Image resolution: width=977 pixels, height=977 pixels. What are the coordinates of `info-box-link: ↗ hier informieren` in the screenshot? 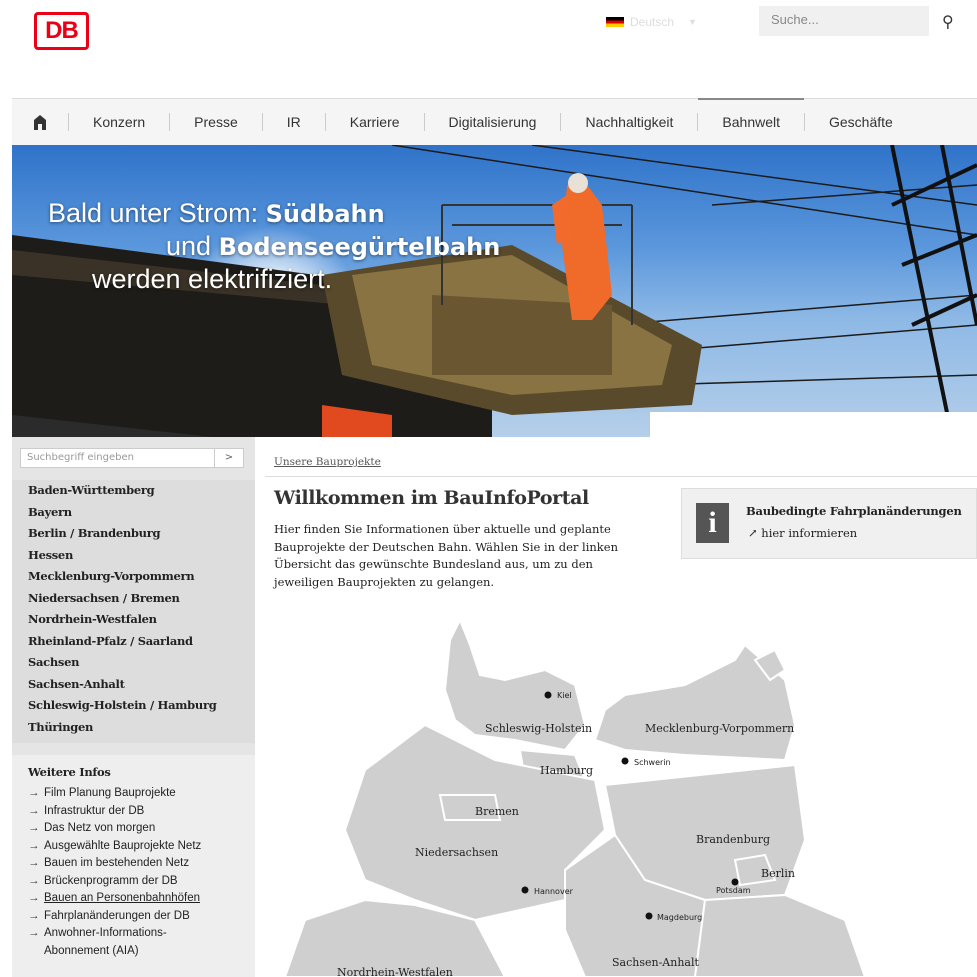 It's located at (802, 533).